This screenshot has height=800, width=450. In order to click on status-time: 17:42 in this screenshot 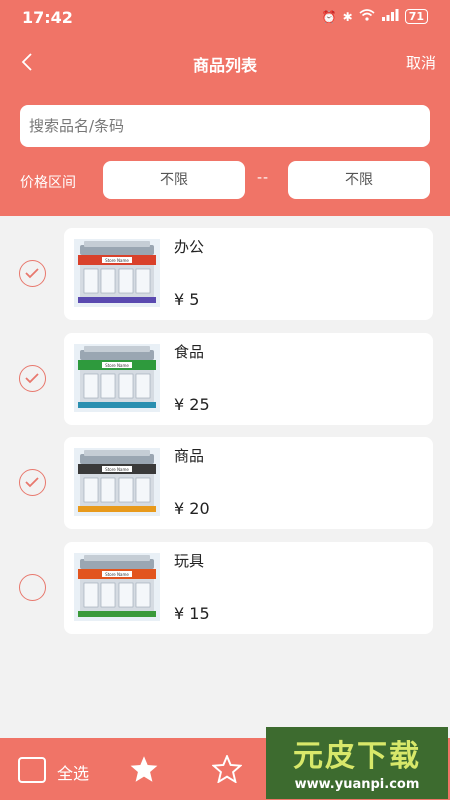, I will do `click(47, 17)`.